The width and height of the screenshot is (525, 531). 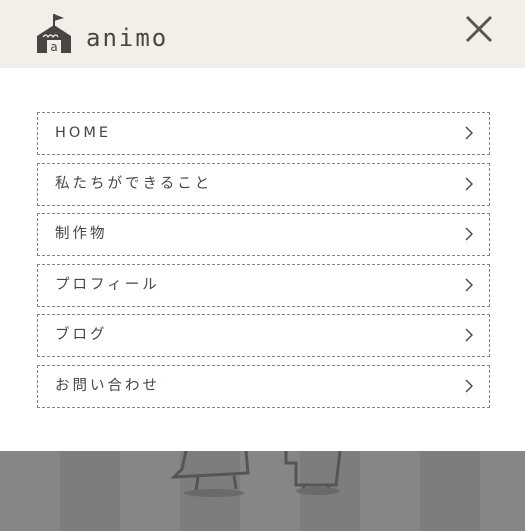 What do you see at coordinates (127, 38) in the screenshot?
I see `brand-name: animo` at bounding box center [127, 38].